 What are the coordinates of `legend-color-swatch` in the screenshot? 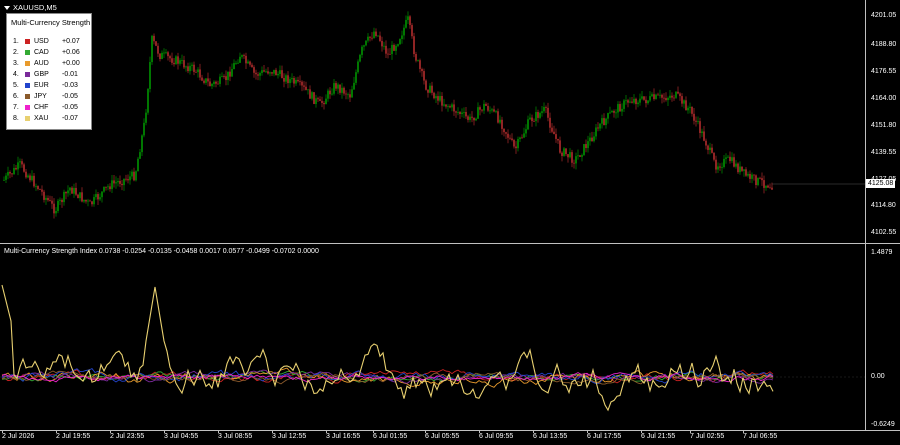 It's located at (27, 85).